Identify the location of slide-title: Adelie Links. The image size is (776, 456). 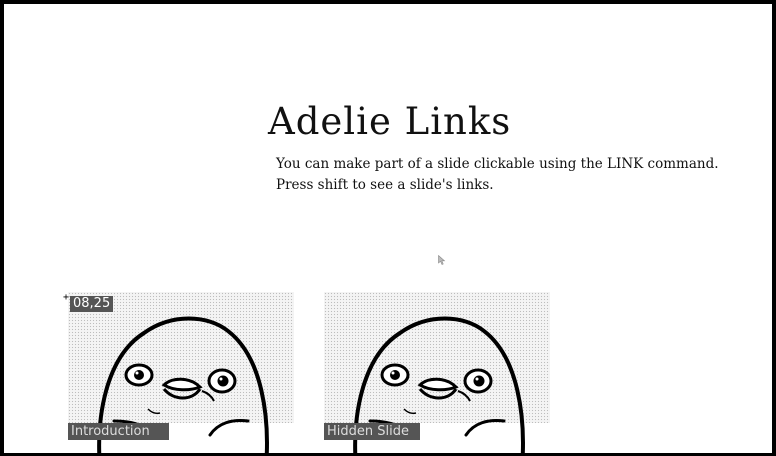
(390, 121).